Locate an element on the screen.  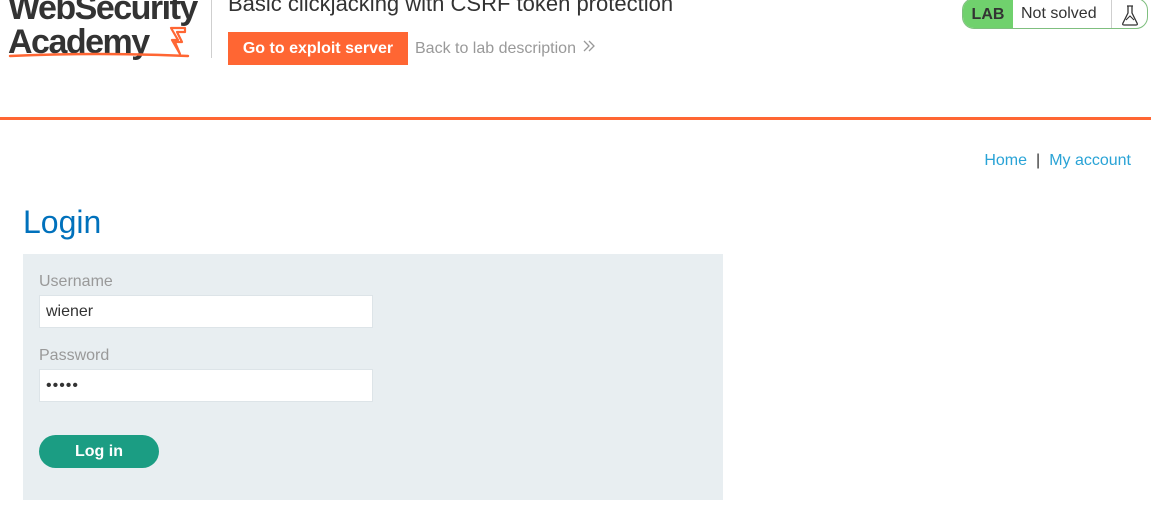
log-in-button: Log in is located at coordinates (99, 451).